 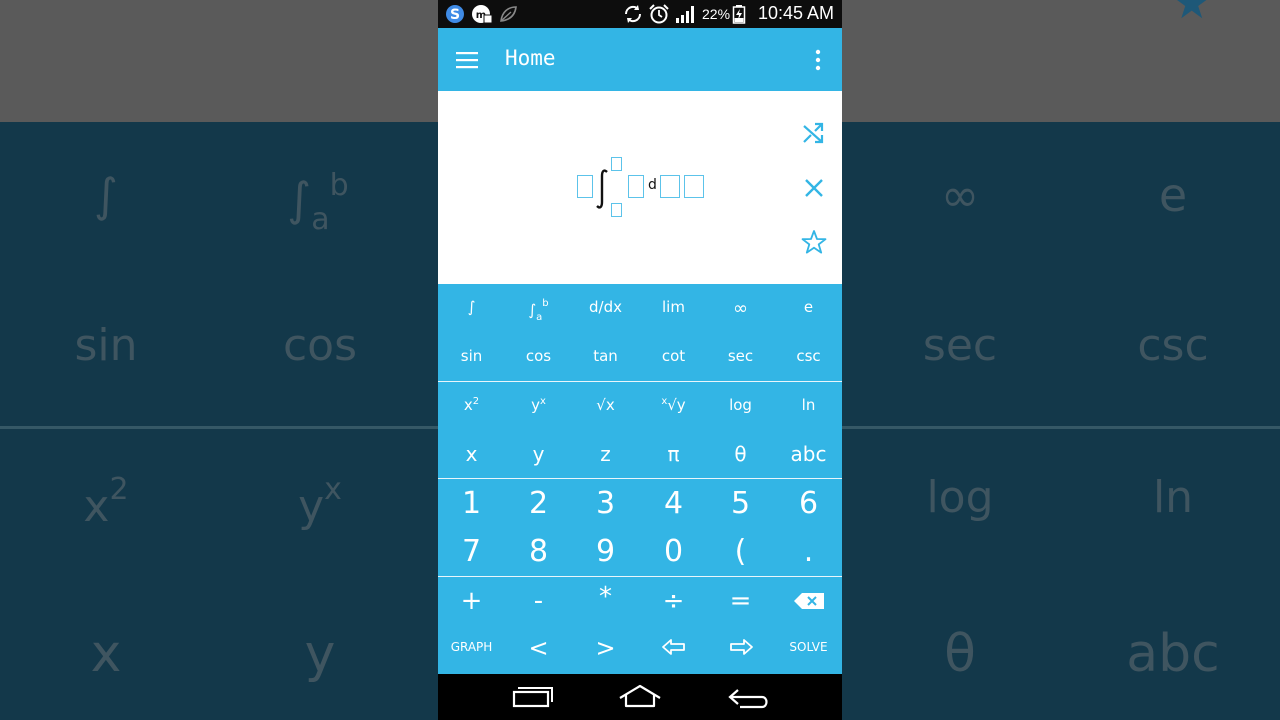 What do you see at coordinates (532, 697) in the screenshot?
I see `recent-apps-icon` at bounding box center [532, 697].